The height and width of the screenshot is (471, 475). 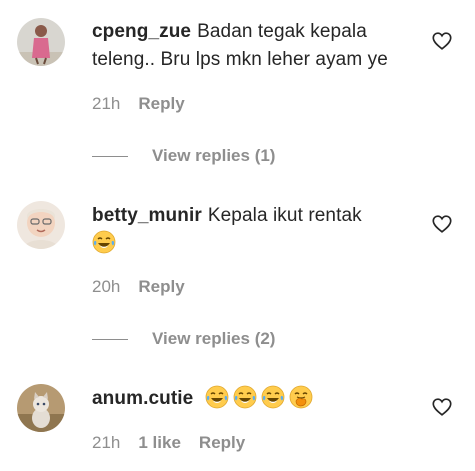 I want to click on comment-meta: 21h Reply, so click(x=138, y=104).